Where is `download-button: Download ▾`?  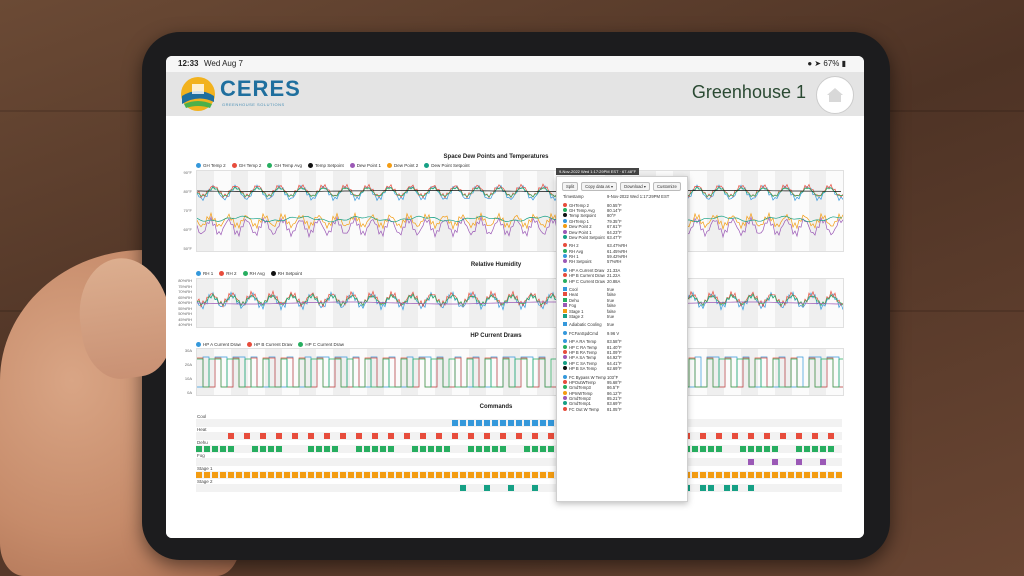
download-button: Download ▾ is located at coordinates (635, 186).